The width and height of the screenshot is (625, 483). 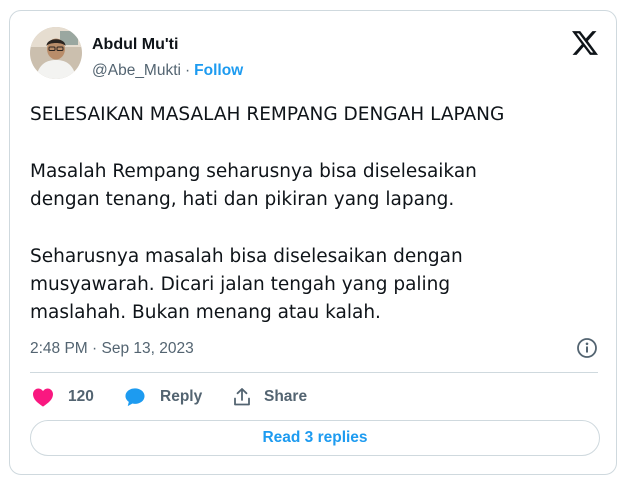 I want to click on tweet-text-line: maslahah. Bukan menang atau kalah., so click(x=205, y=312).